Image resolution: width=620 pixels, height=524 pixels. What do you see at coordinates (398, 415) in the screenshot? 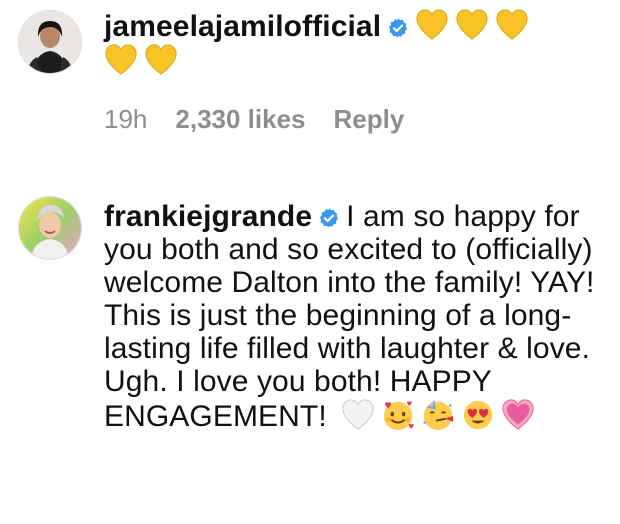
I see `smiling-face-with-hearts-icon` at bounding box center [398, 415].